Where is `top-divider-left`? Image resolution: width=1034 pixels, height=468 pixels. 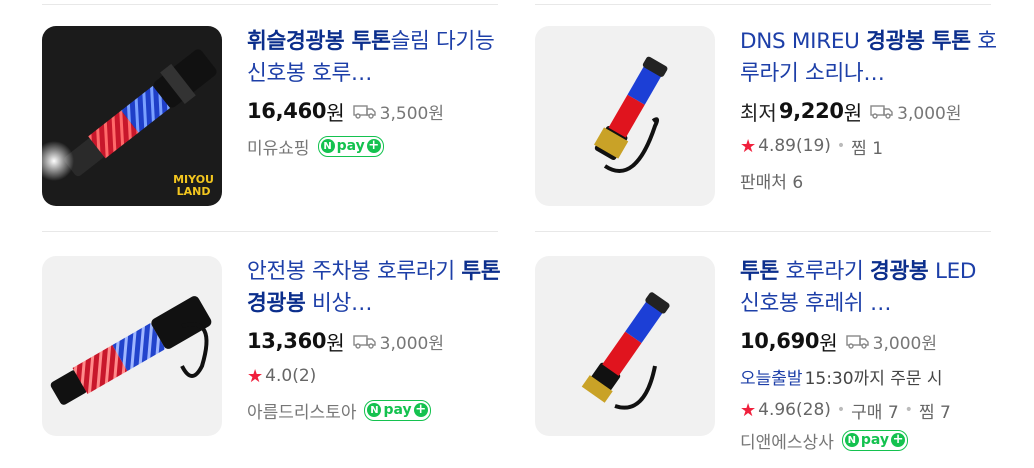 top-divider-left is located at coordinates (270, 4).